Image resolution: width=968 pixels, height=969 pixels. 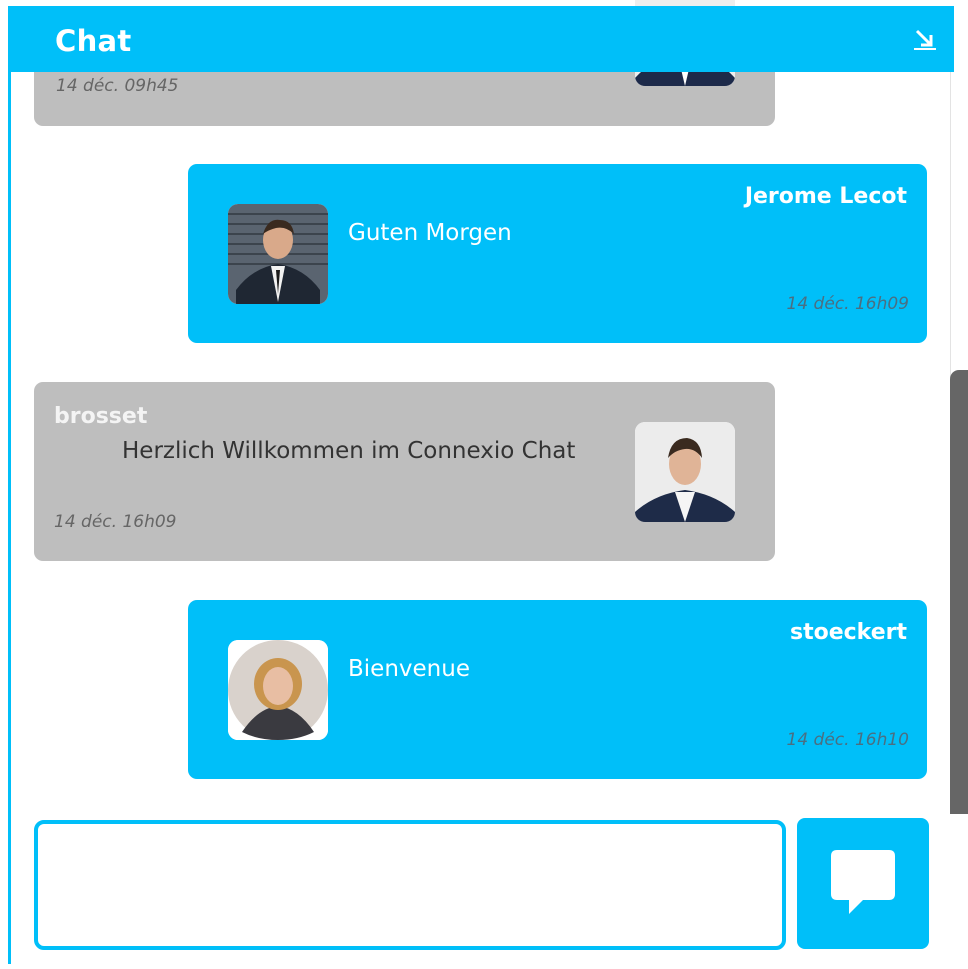 What do you see at coordinates (349, 451) in the screenshot?
I see `message-text: Herzlich Willkommen im Connexio Chat` at bounding box center [349, 451].